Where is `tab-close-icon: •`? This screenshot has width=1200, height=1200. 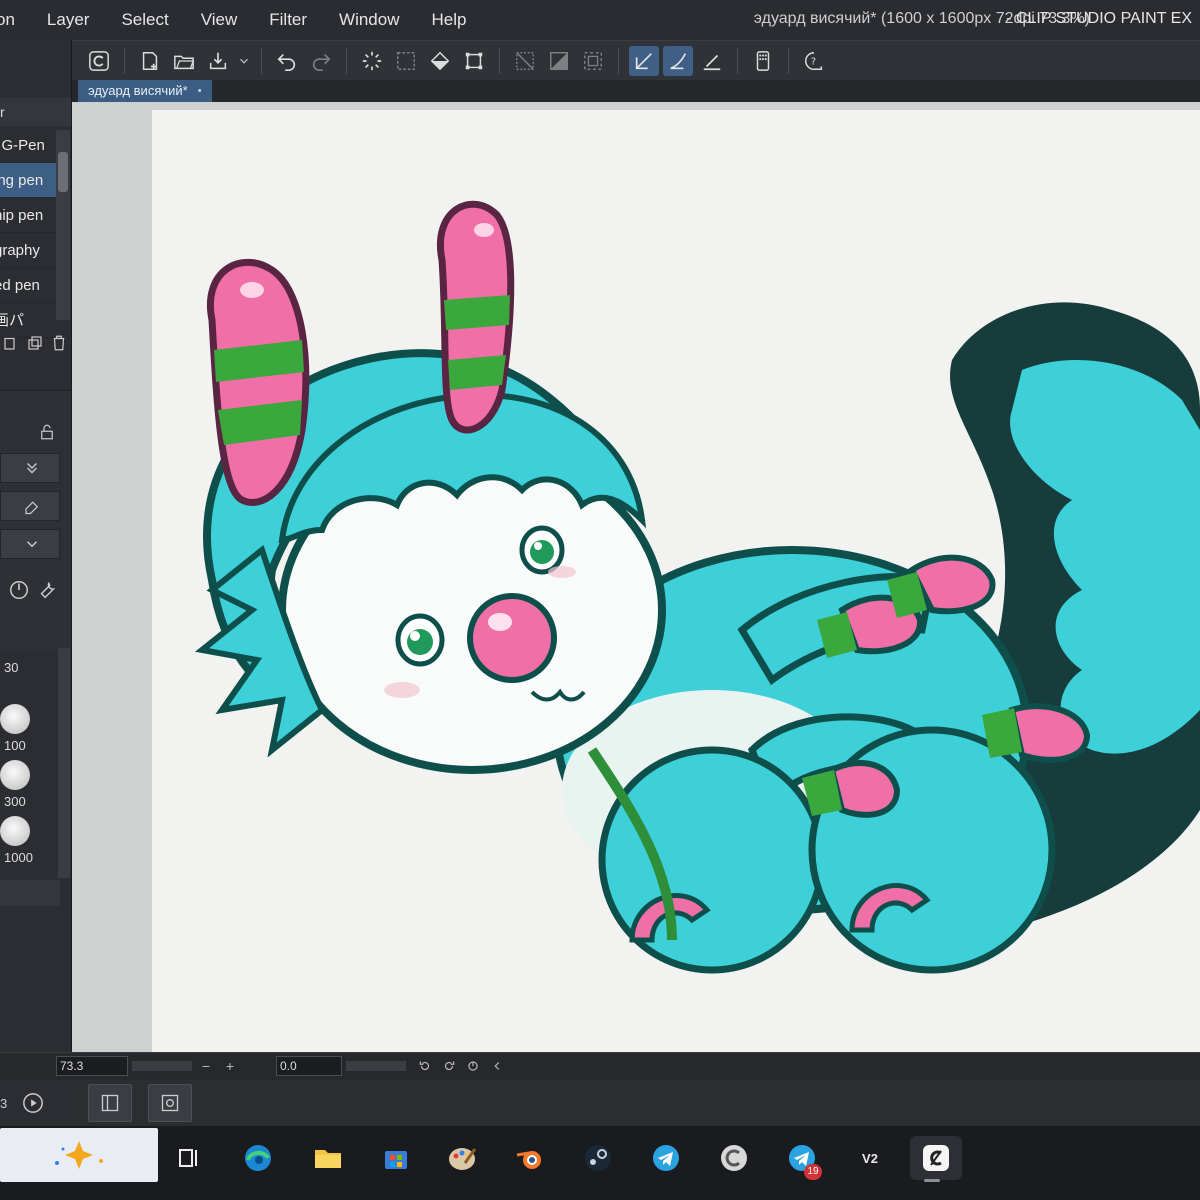
tab-close-icon: • is located at coordinates (200, 91).